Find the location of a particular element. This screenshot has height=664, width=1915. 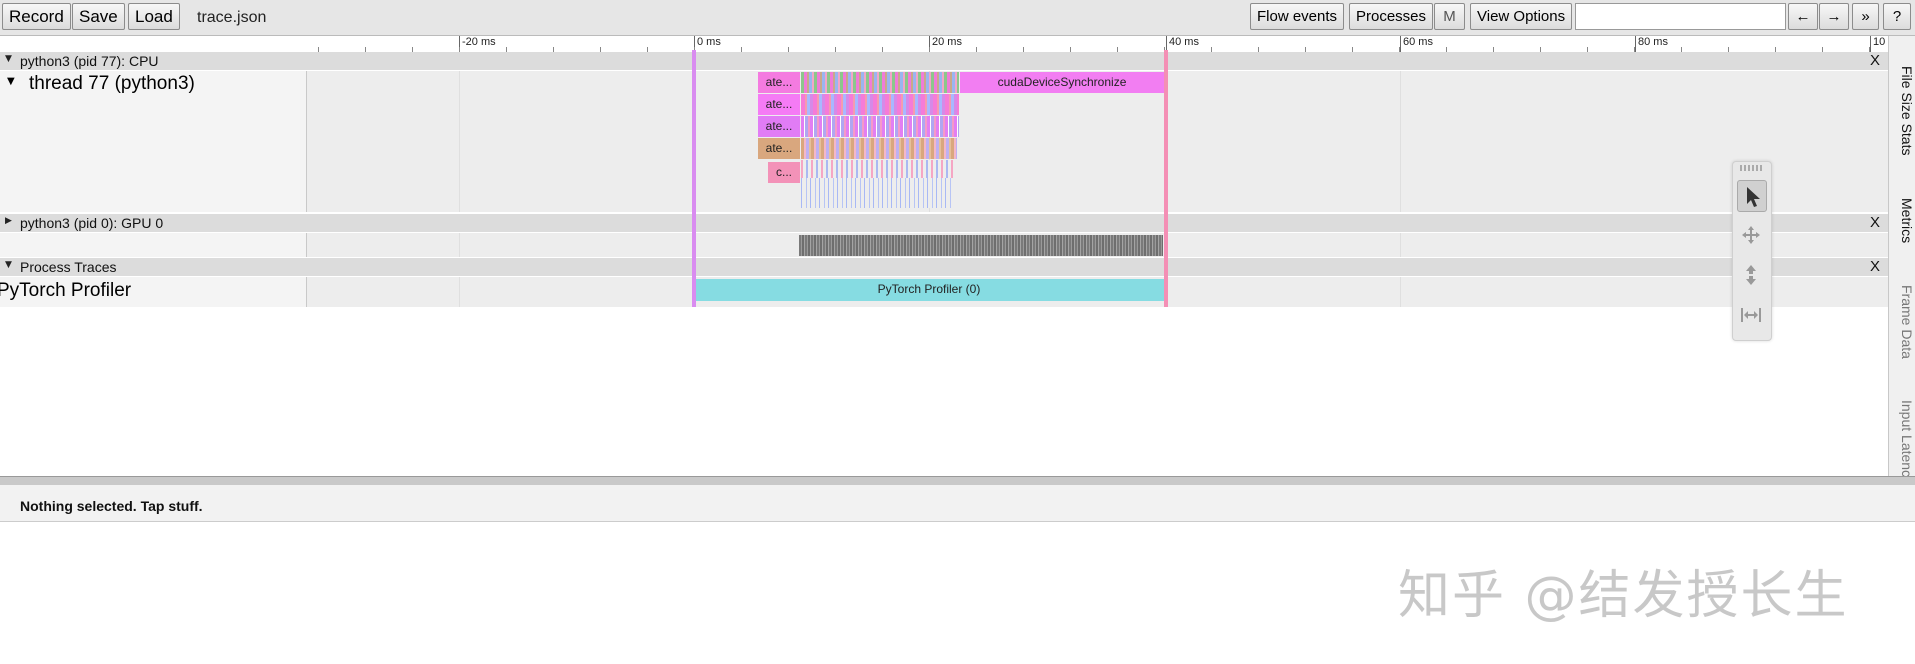

next-result-button: → is located at coordinates (1834, 16).